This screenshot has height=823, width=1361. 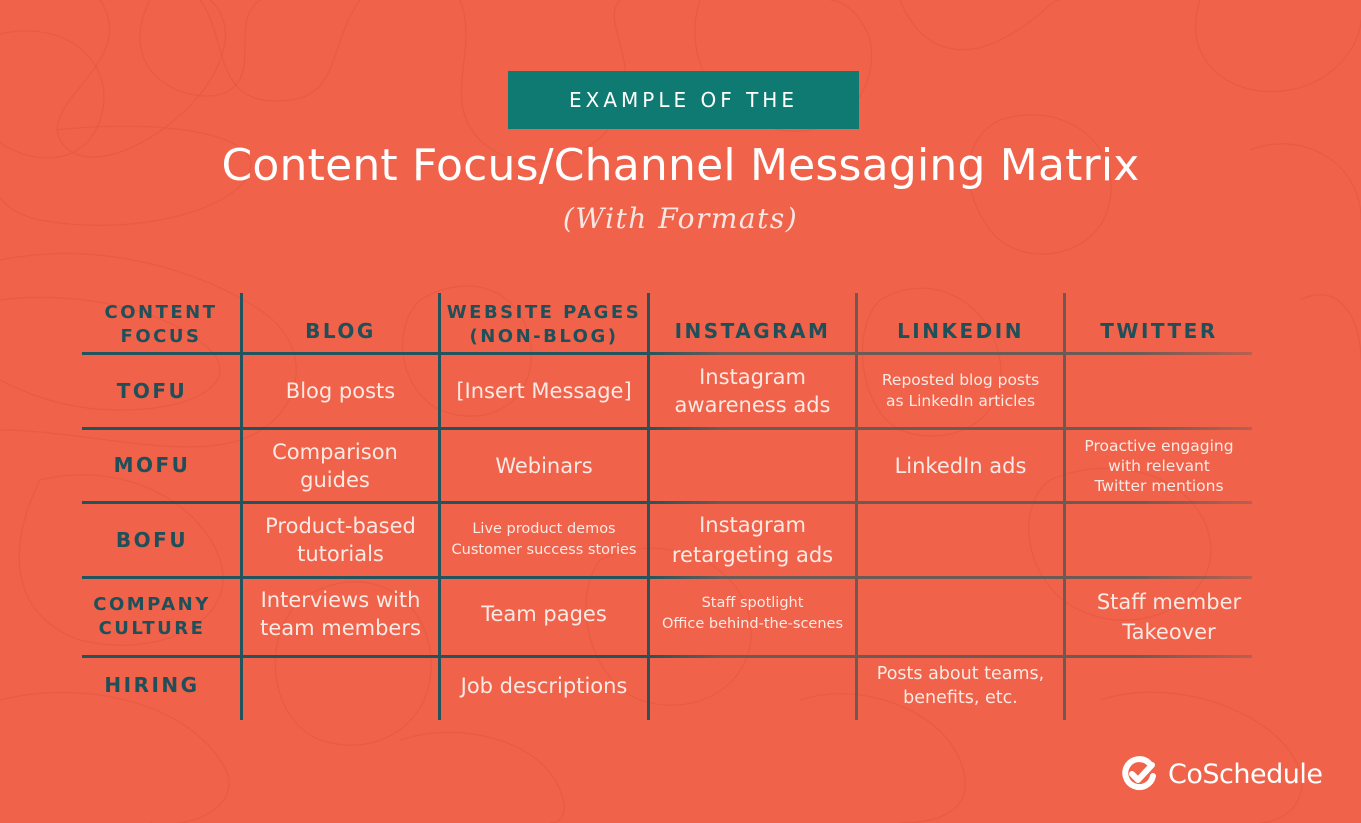 What do you see at coordinates (544, 324) in the screenshot?
I see `column-header-website-pages: WEBSITE PAGES (NON-BLOG)` at bounding box center [544, 324].